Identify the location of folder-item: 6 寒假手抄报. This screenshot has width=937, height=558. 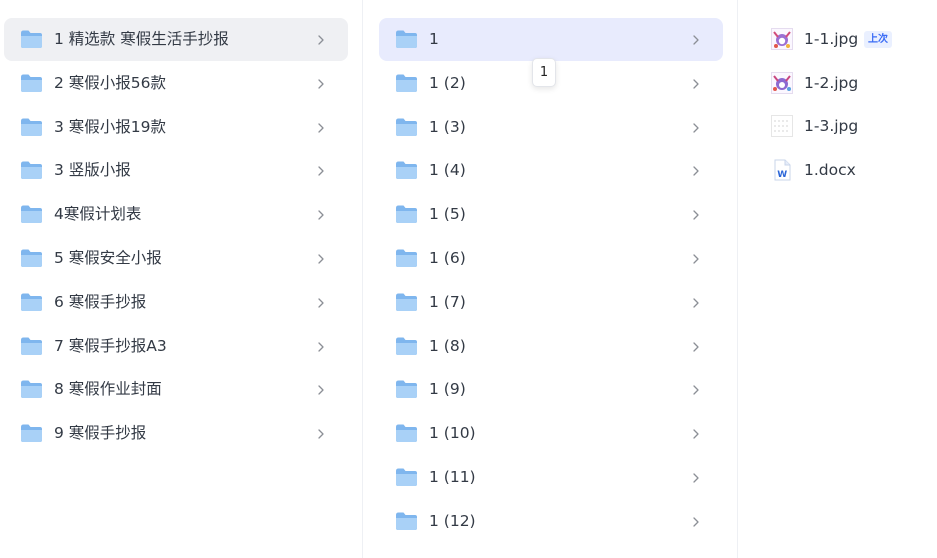
(176, 302).